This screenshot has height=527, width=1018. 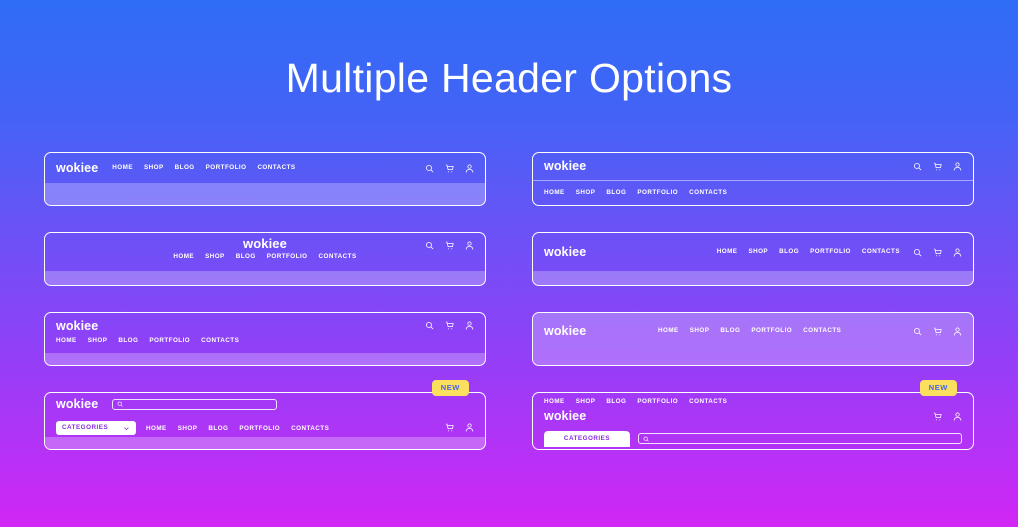 I want to click on header-option-4: wokiee HOME SHOP BLOG PORTFOLIO CONTACTS, so click(x=753, y=259).